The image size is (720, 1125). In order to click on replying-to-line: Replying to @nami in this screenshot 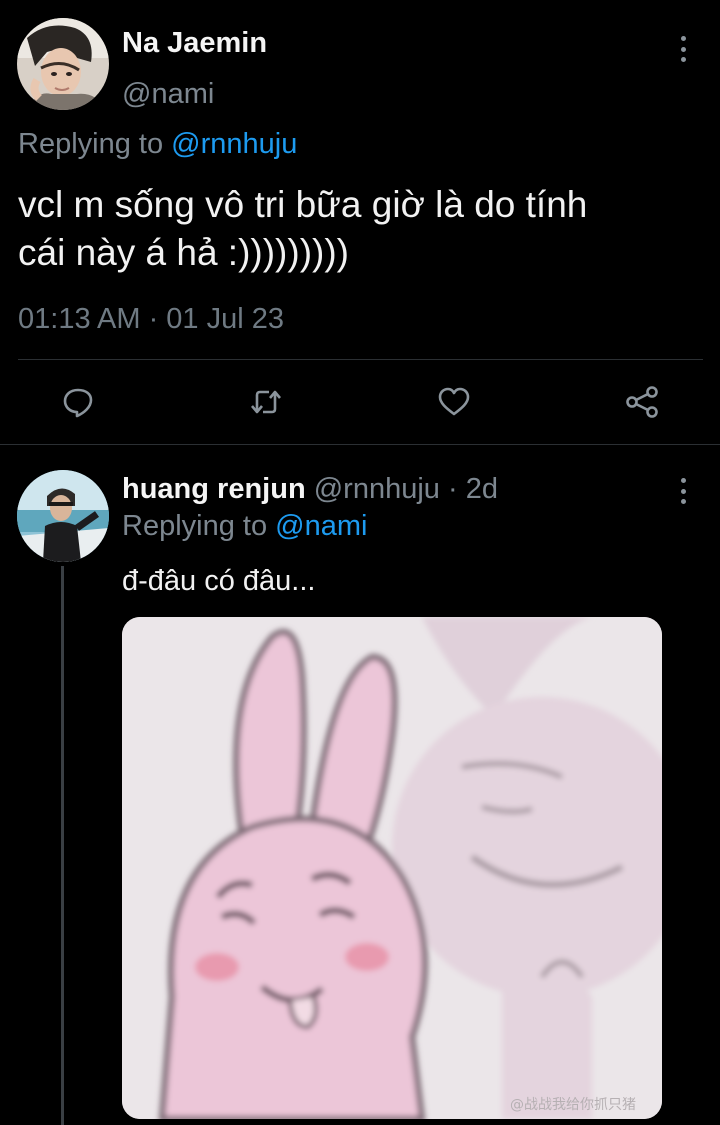, I will do `click(244, 526)`.